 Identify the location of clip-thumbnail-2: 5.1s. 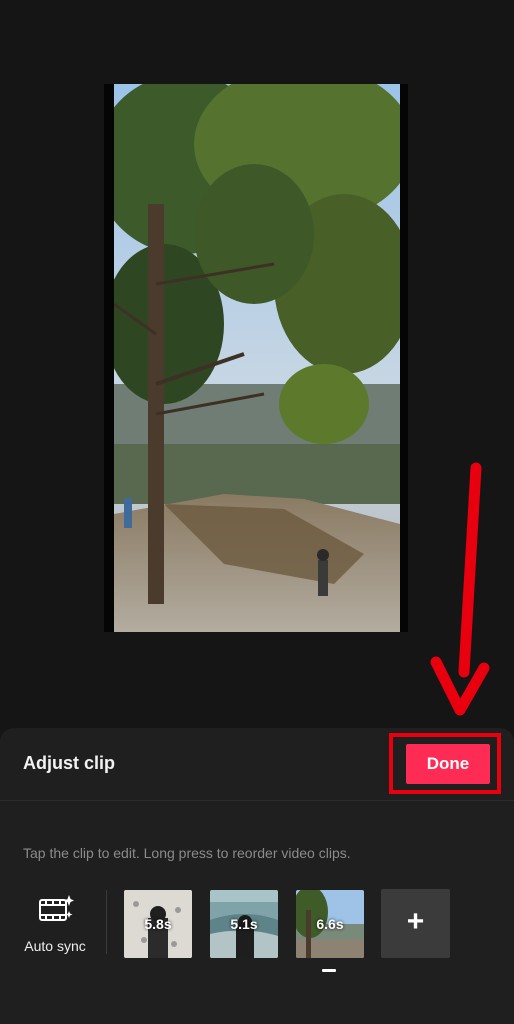
(244, 924).